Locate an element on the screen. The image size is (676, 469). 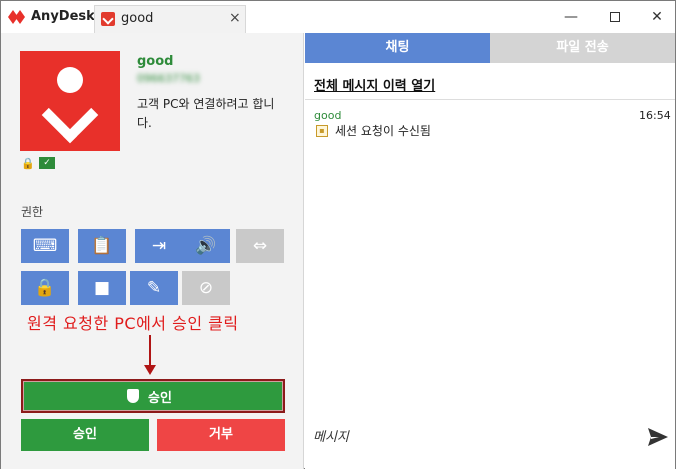
sound-icon: 🔊 is located at coordinates (206, 246).